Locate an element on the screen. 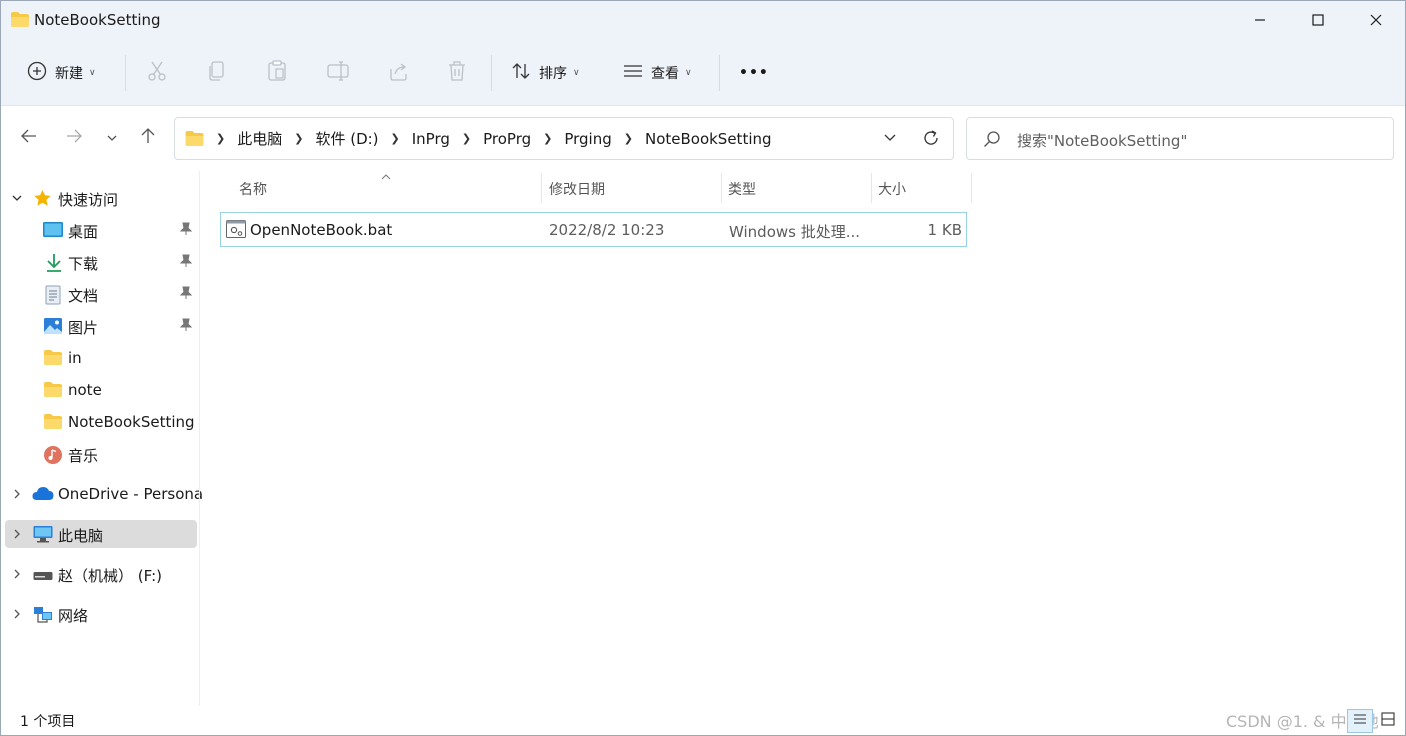 Image resolution: width=1406 pixels, height=736 pixels. search-icon is located at coordinates (992, 141).